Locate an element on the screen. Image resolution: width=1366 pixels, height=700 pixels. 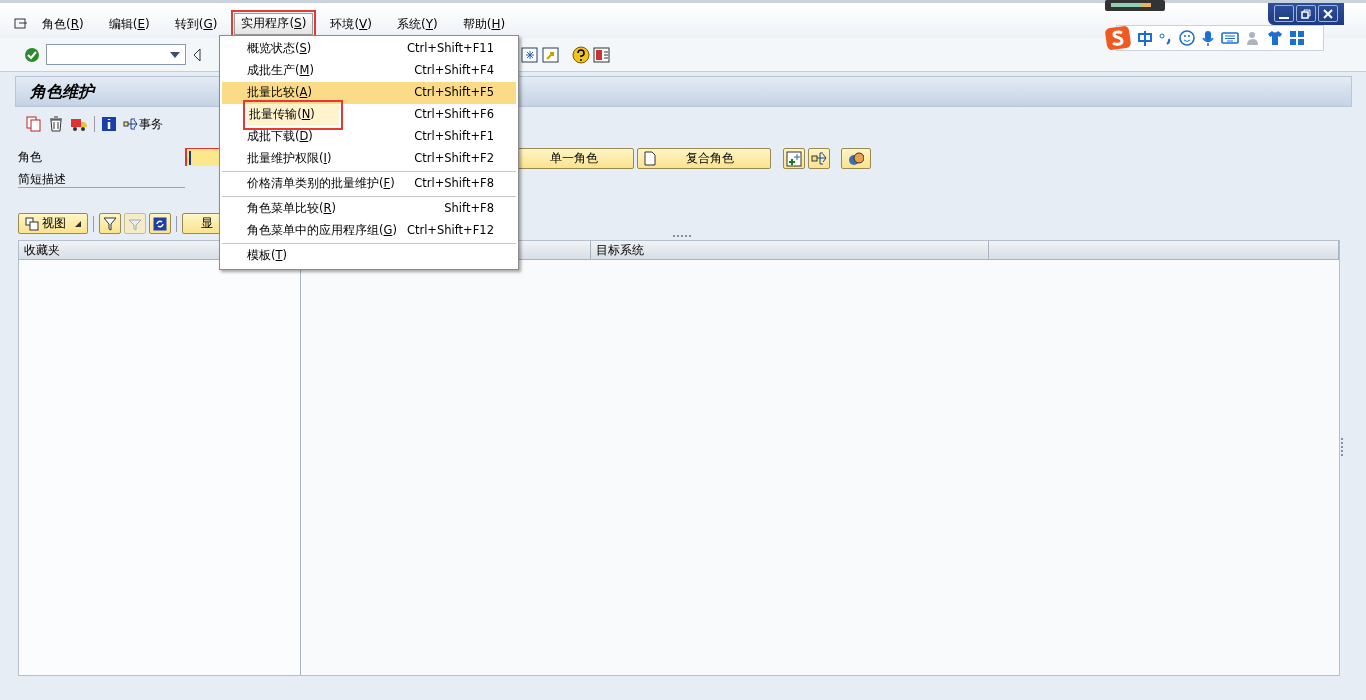
help-icon is located at coordinates (581, 54).